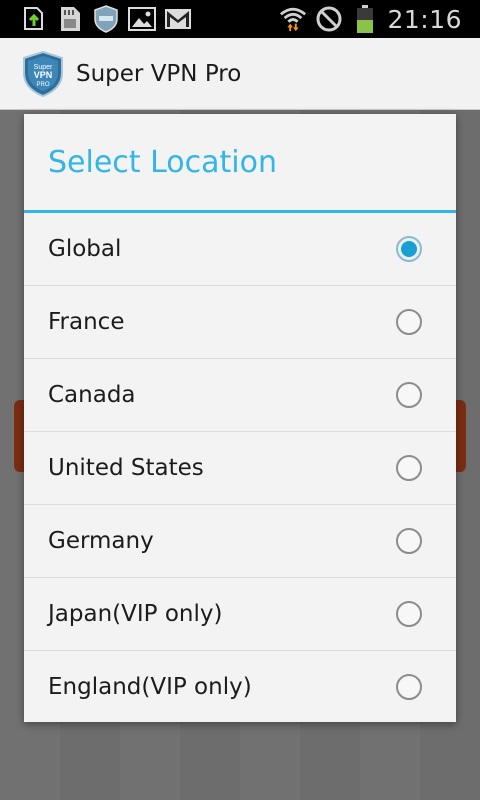 Image resolution: width=480 pixels, height=800 pixels. I want to click on gallery-icon, so click(142, 19).